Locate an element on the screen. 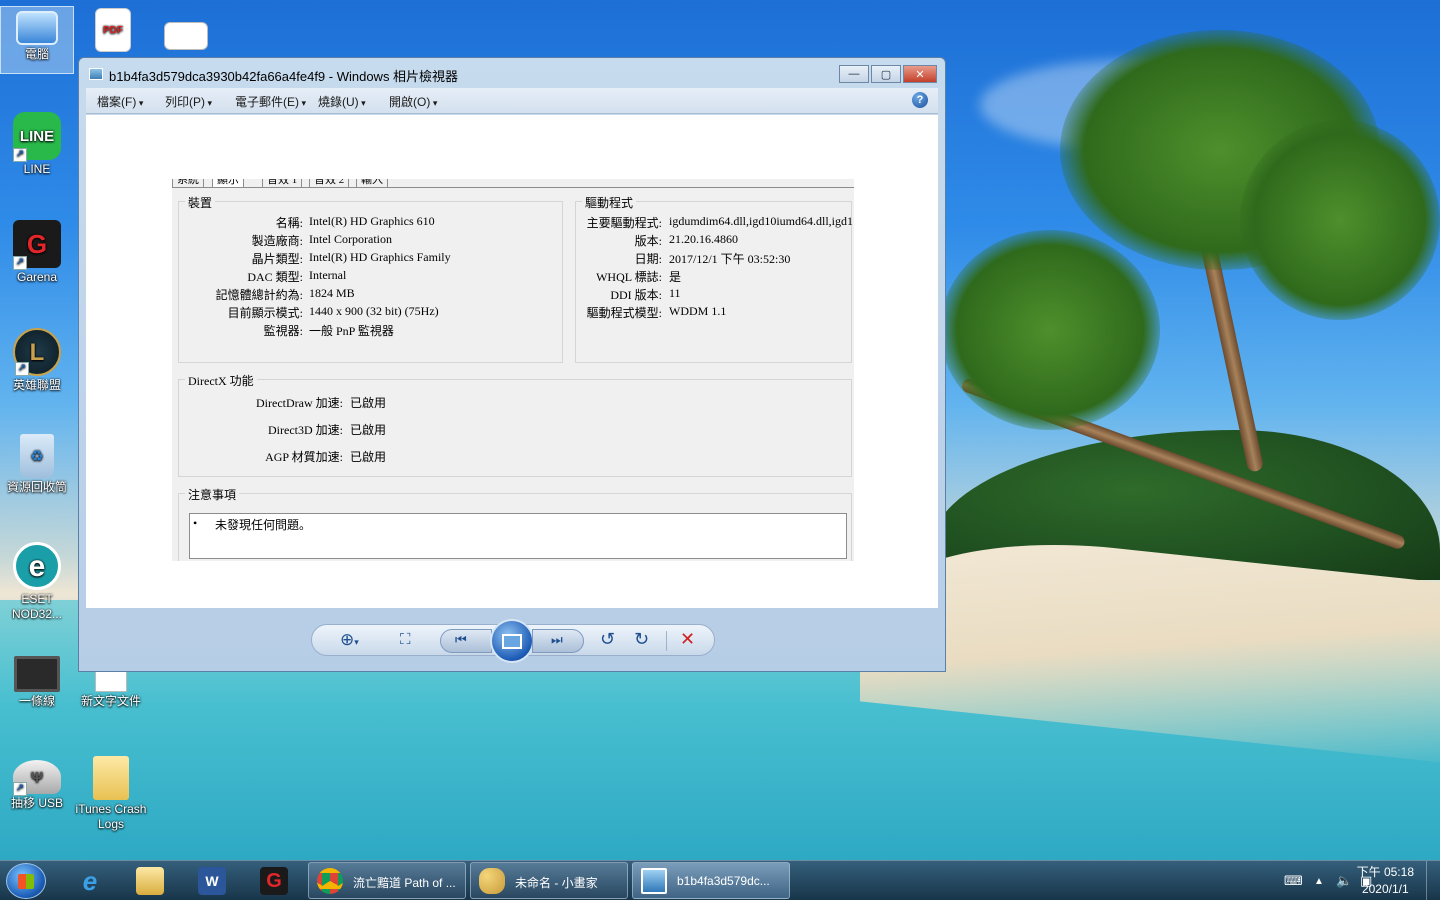  show-desktop-button is located at coordinates (1433, 880).